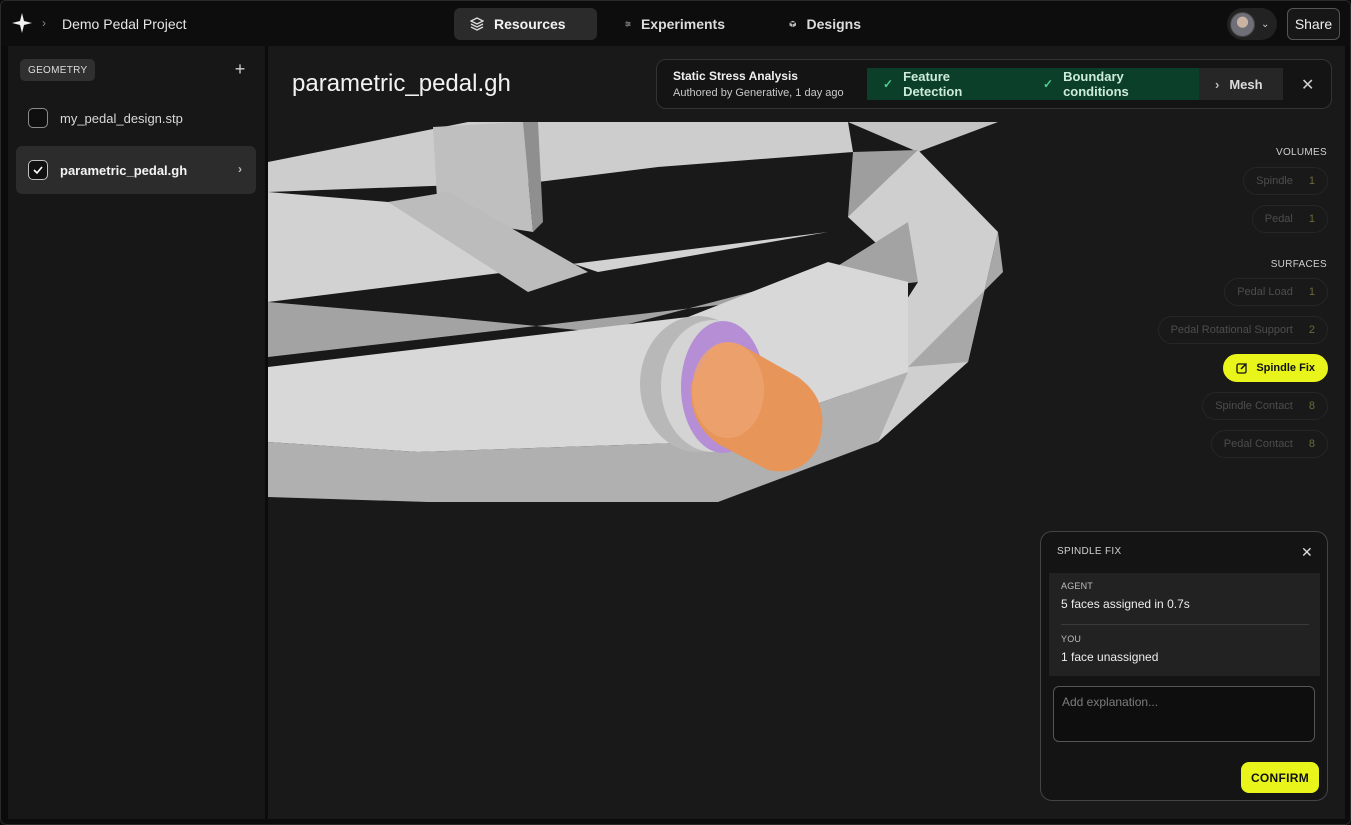 The image size is (1351, 825). What do you see at coordinates (560, 157) in the screenshot?
I see `pedal-frame-upper-band` at bounding box center [560, 157].